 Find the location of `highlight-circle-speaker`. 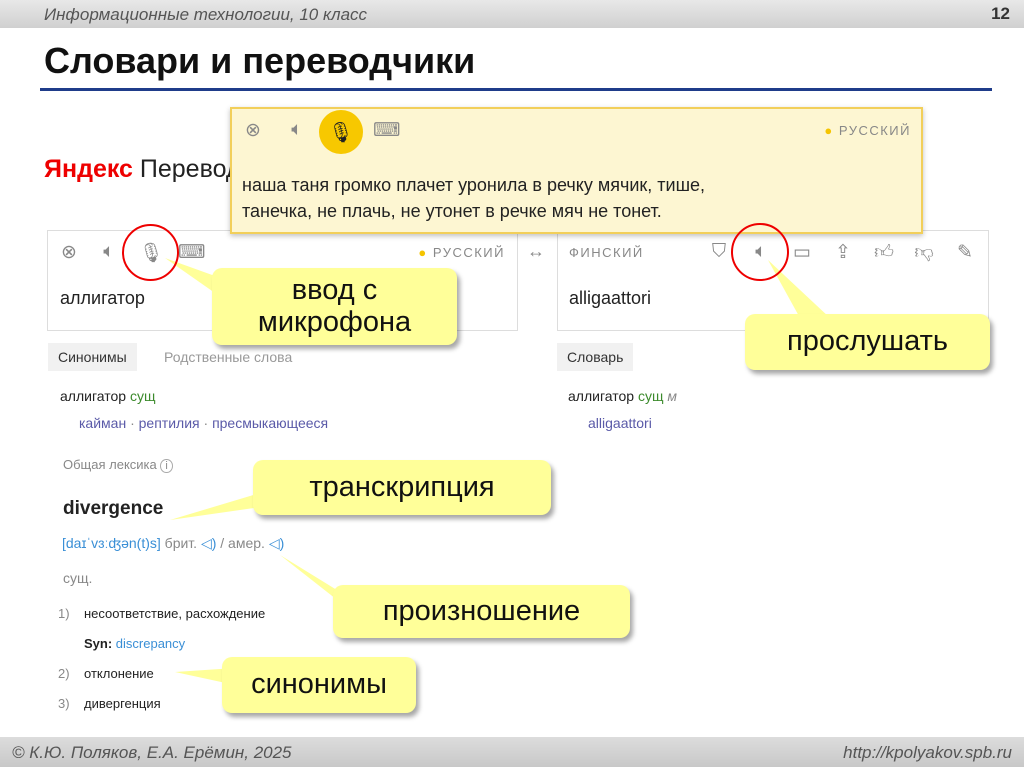

highlight-circle-speaker is located at coordinates (760, 252).